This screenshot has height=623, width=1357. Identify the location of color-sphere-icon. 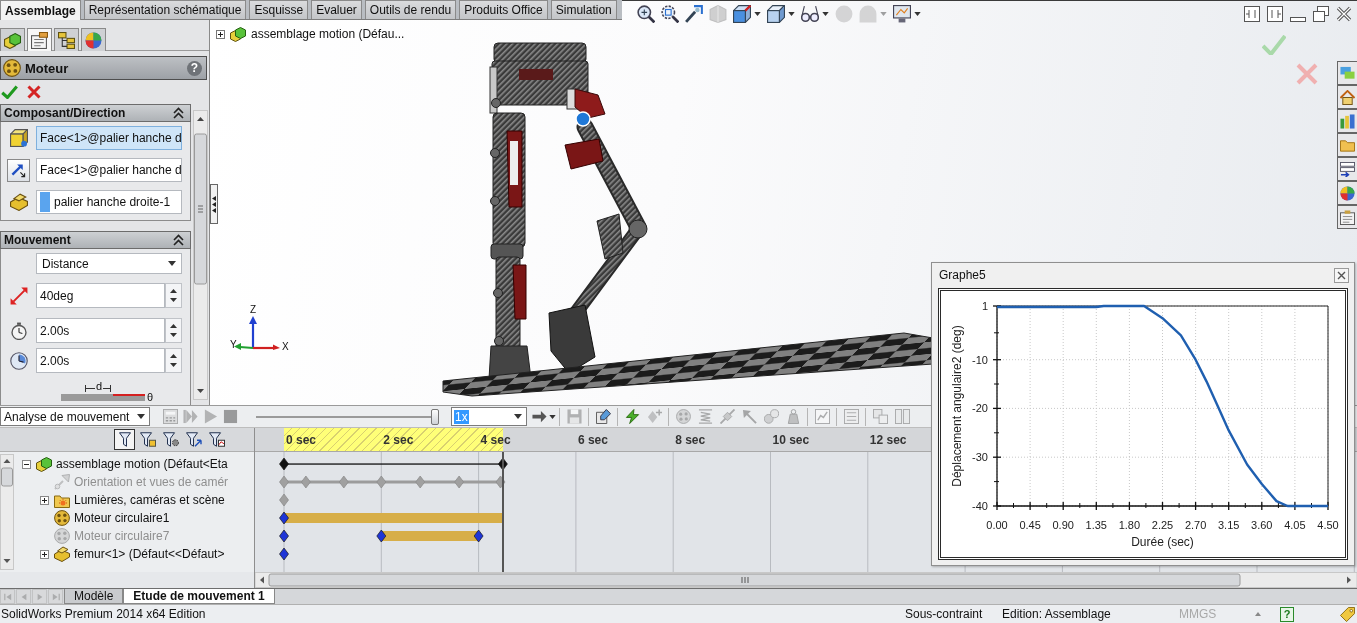
(93, 40).